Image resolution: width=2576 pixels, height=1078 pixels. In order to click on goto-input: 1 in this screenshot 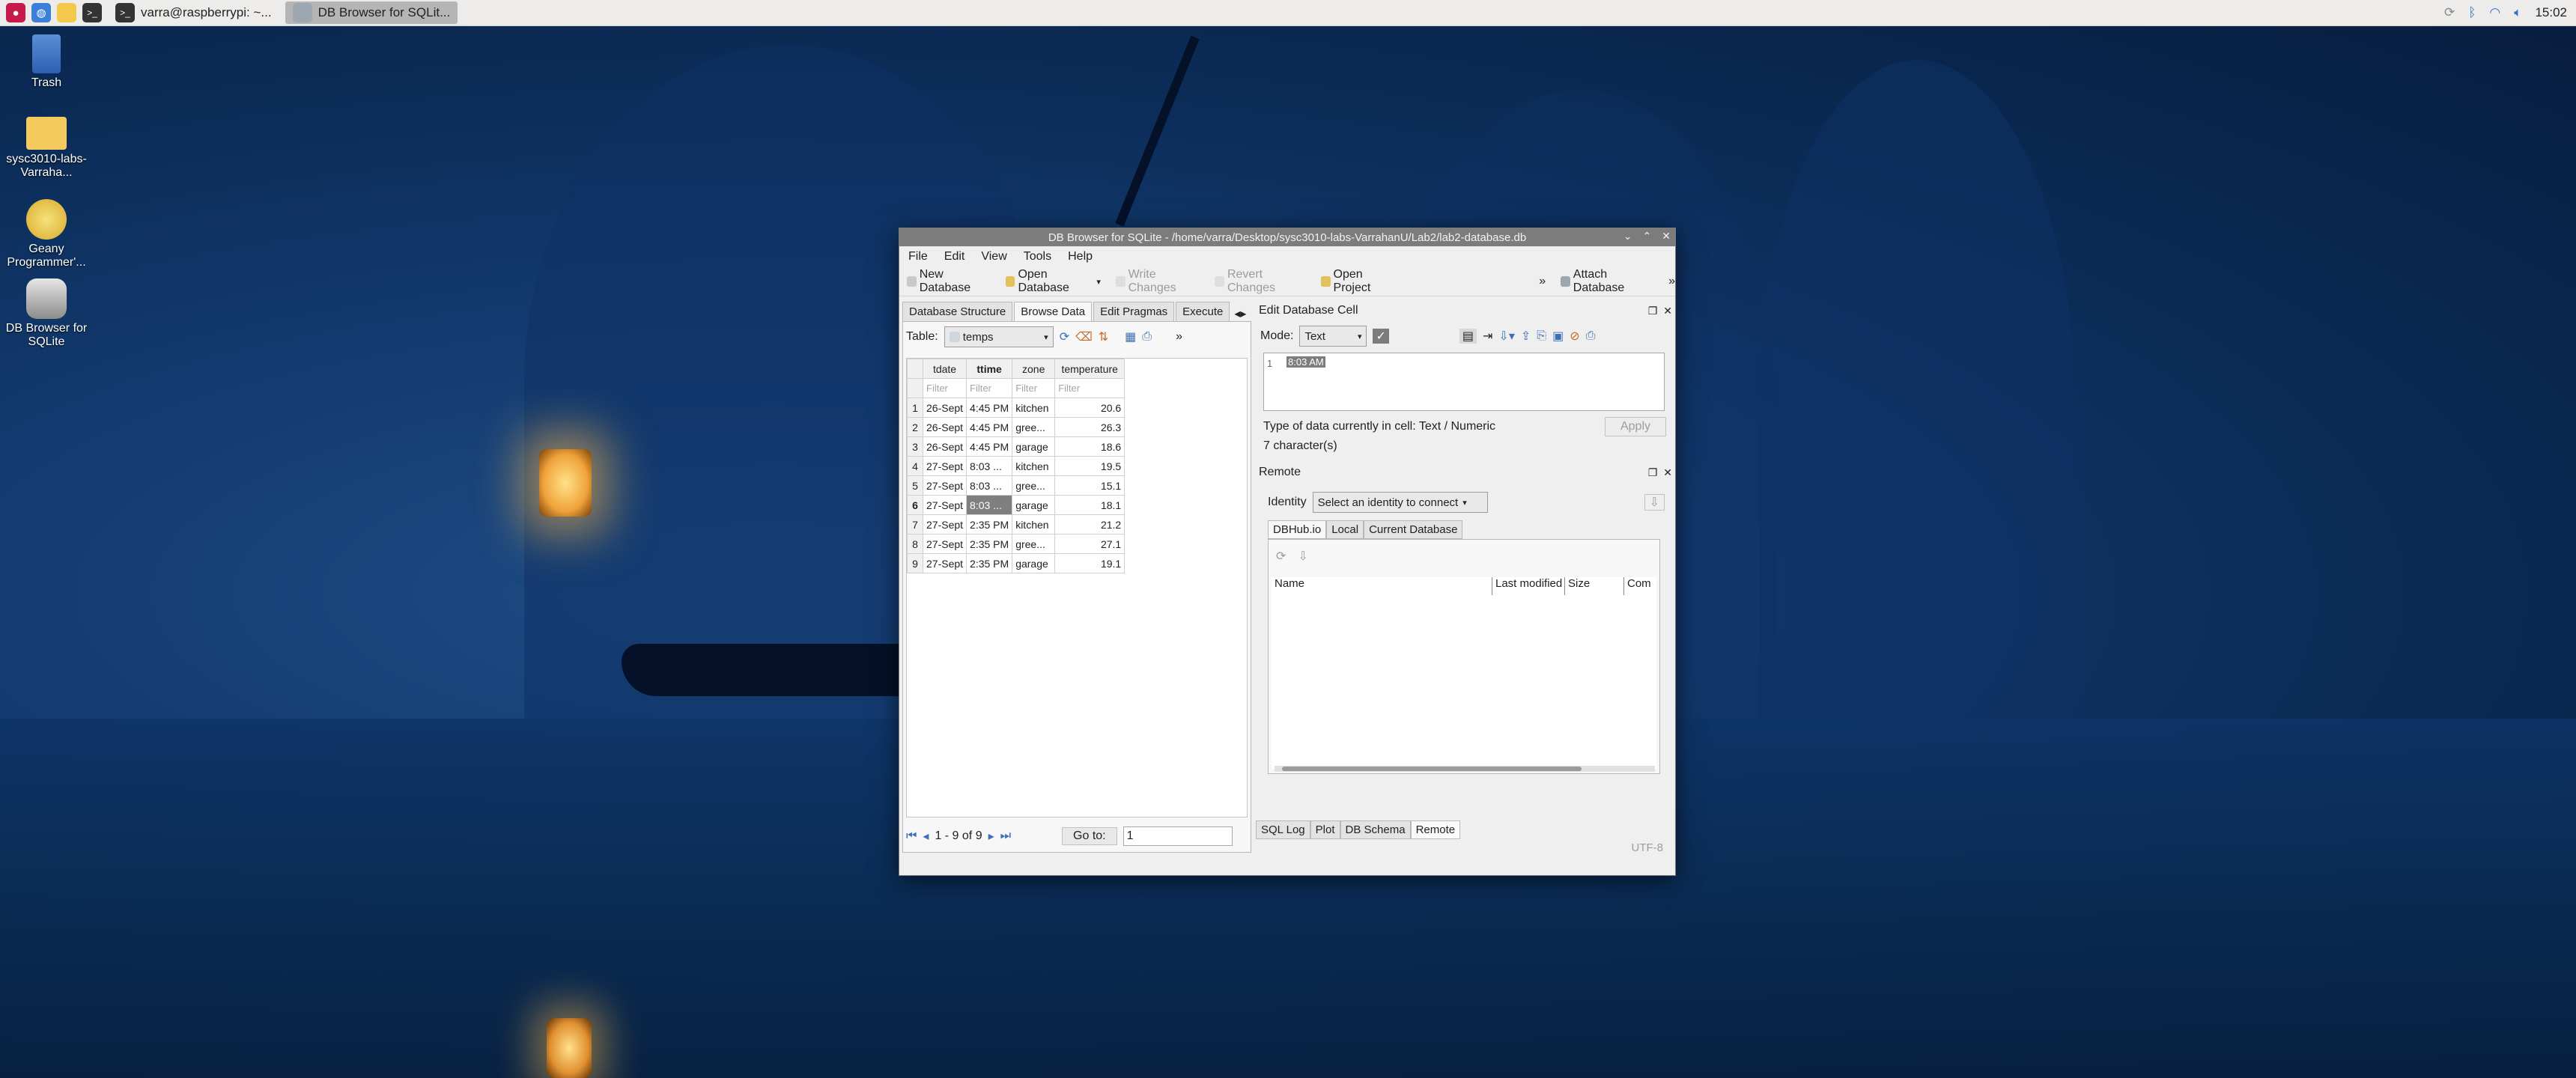, I will do `click(1178, 836)`.